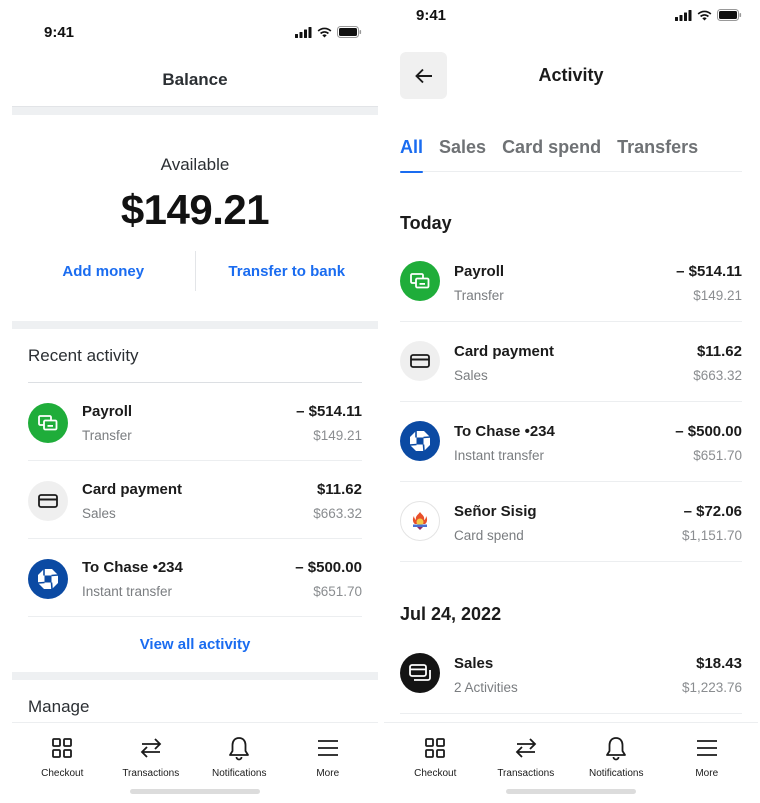 The height and width of the screenshot is (803, 760). I want to click on tab-all: All, so click(412, 155).